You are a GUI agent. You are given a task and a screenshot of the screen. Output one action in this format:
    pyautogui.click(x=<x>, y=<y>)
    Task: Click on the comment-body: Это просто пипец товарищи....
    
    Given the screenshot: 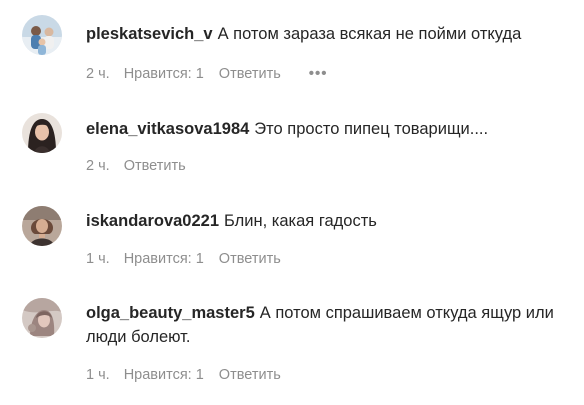 What is the action you would take?
    pyautogui.click(x=371, y=129)
    